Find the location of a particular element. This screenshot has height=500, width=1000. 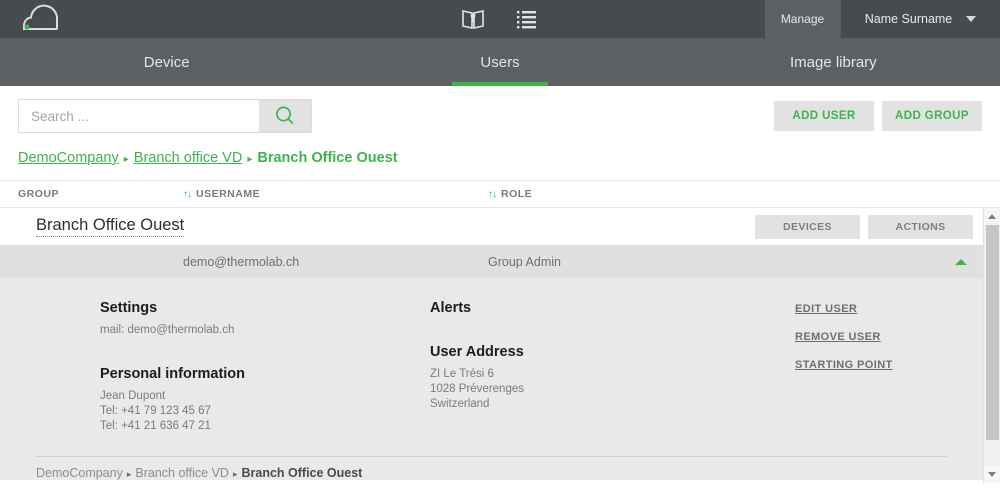

tab-users: Users is located at coordinates (499, 62).